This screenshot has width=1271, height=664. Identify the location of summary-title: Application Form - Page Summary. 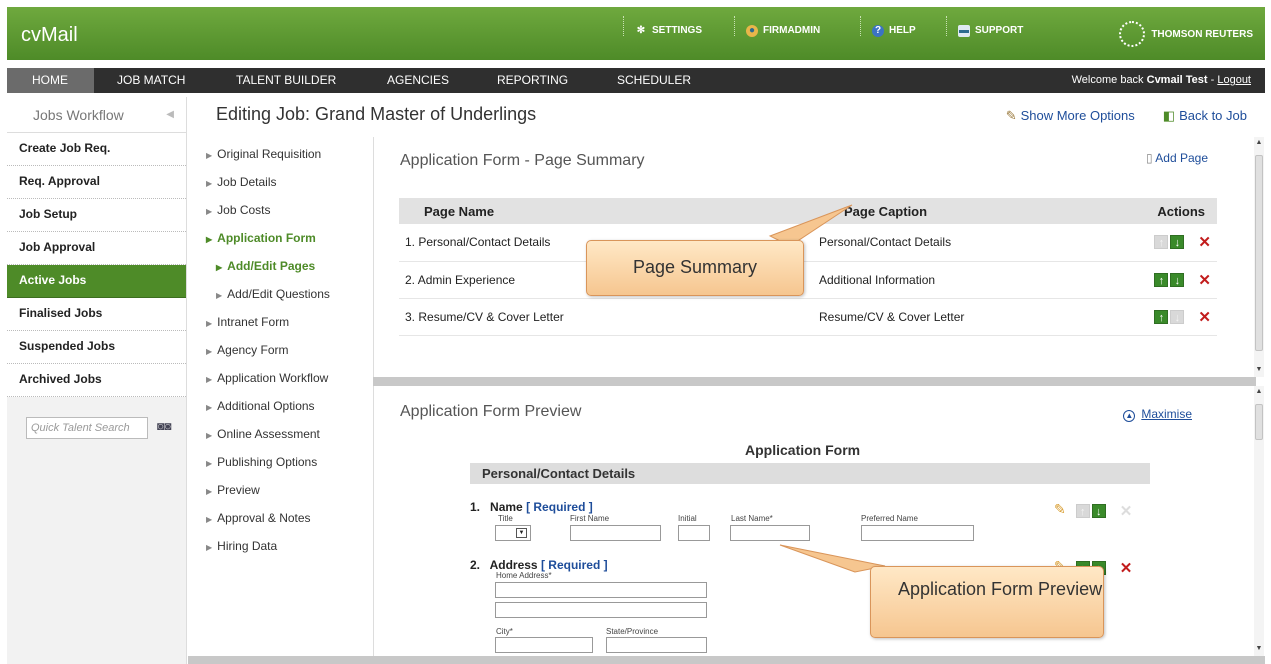
(522, 160).